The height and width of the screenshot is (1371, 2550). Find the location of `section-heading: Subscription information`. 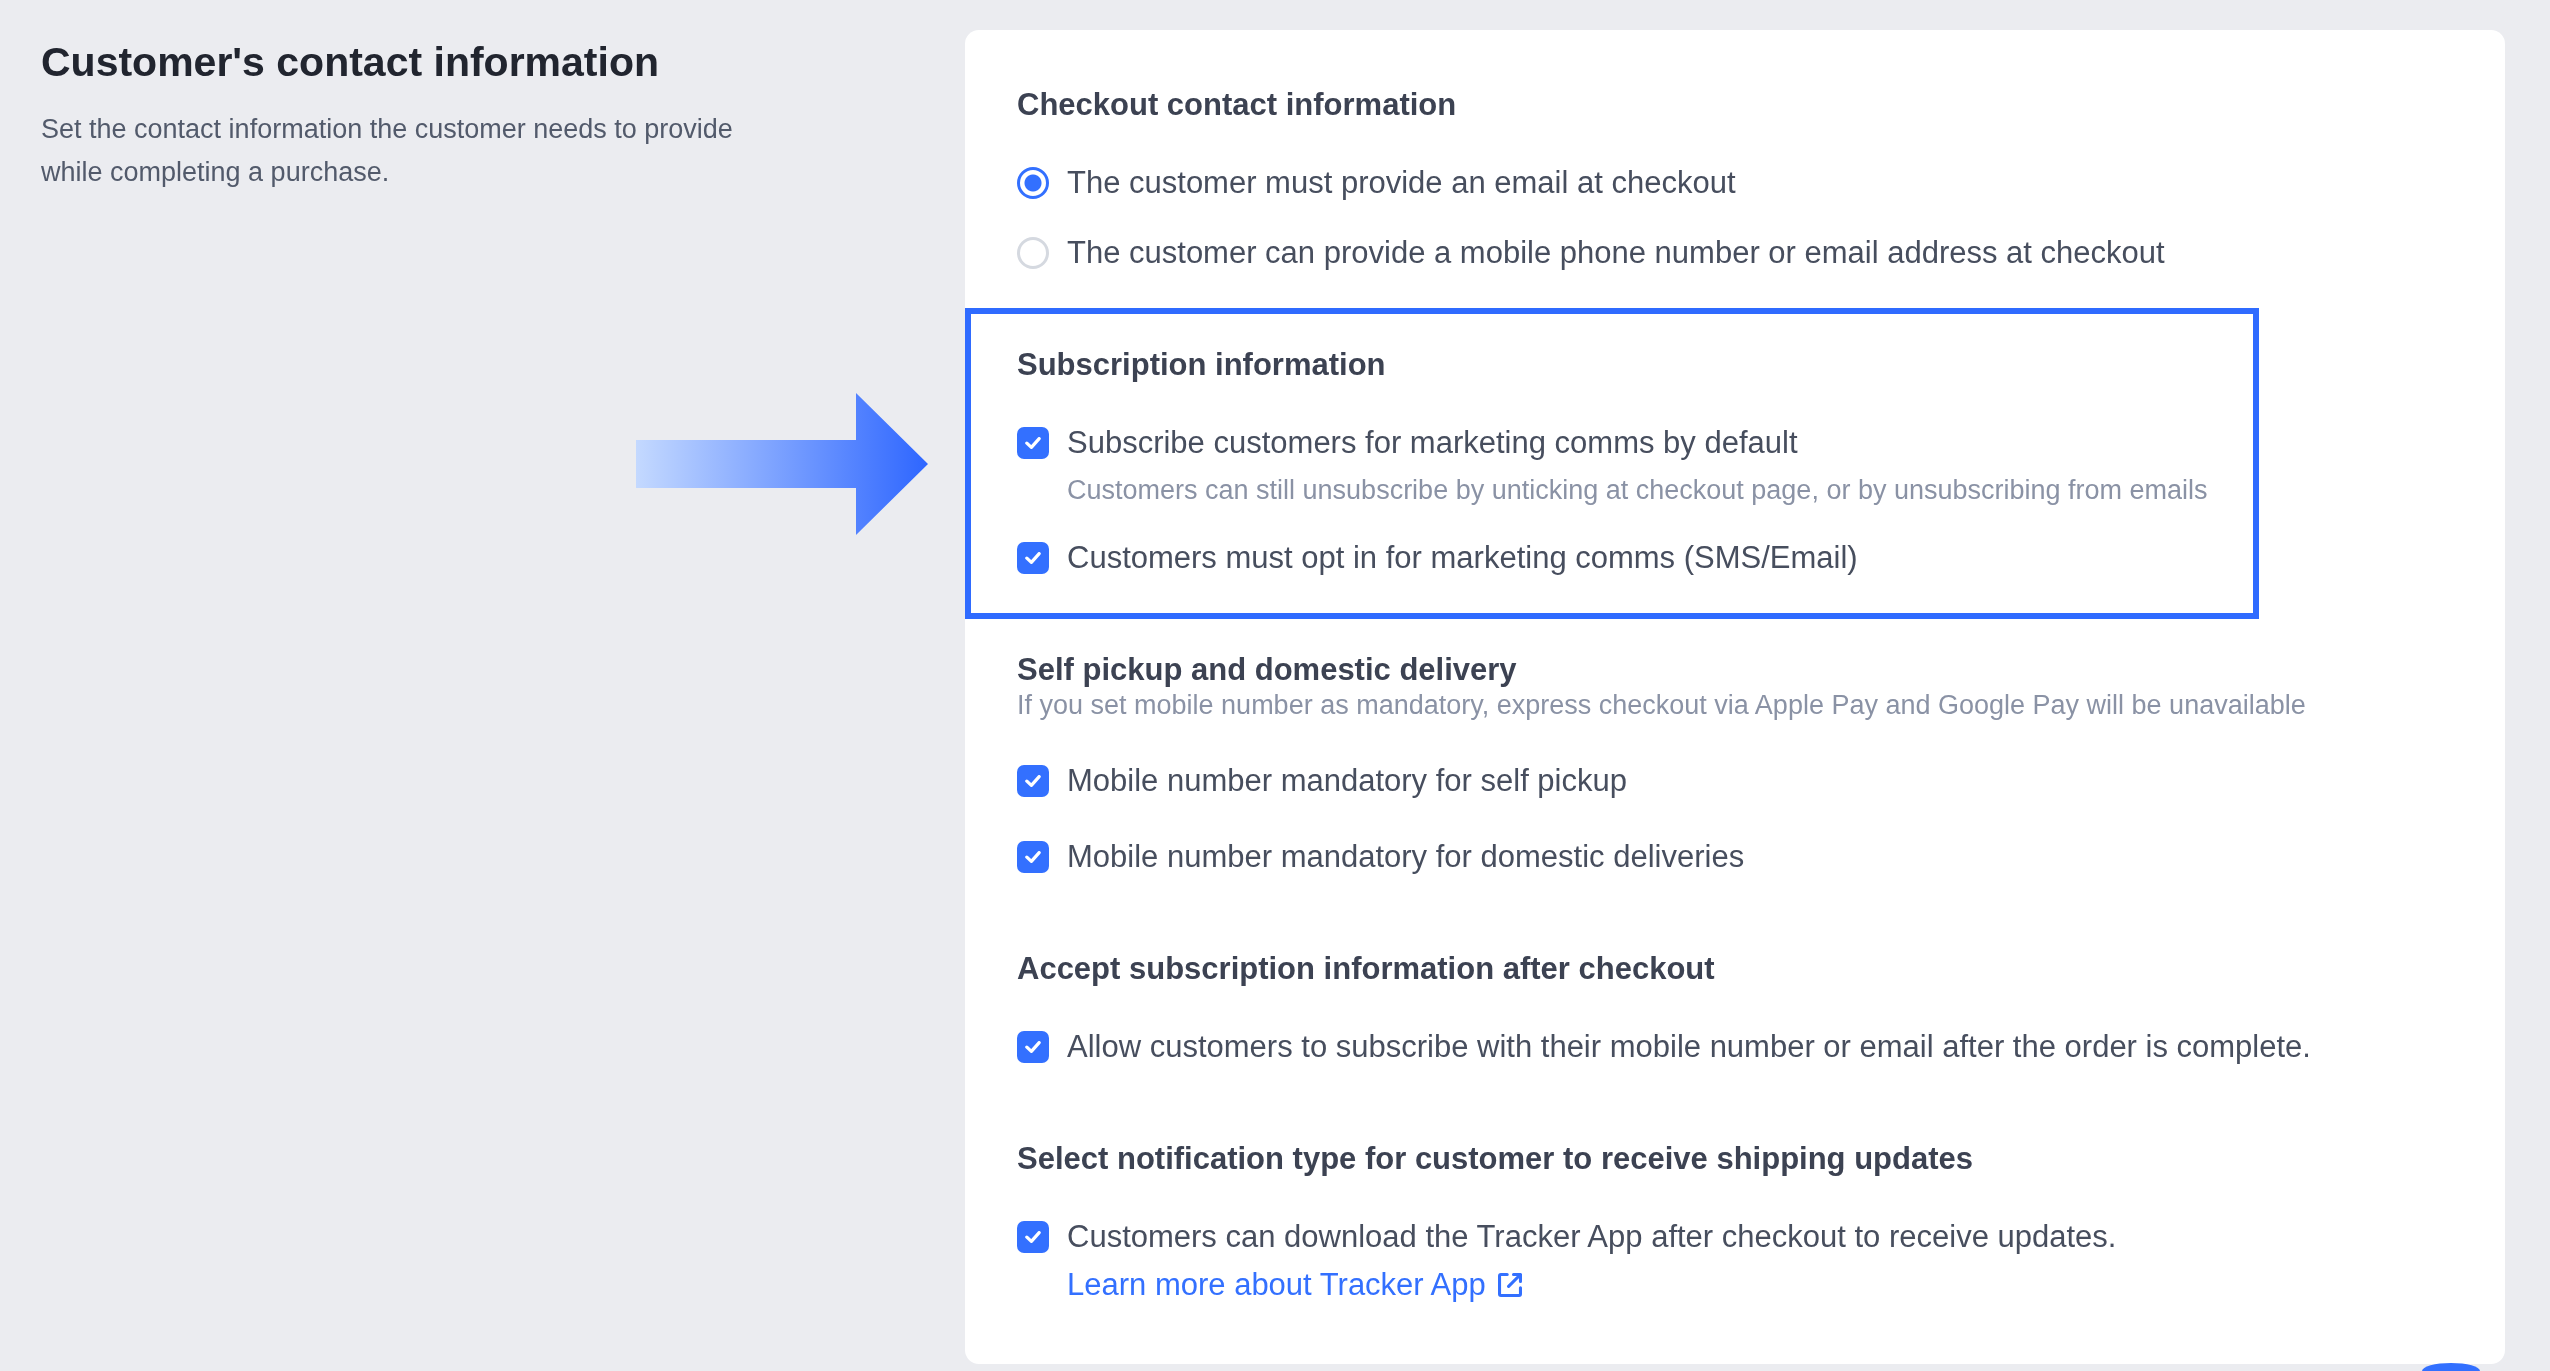

section-heading: Subscription information is located at coordinates (1202, 365).